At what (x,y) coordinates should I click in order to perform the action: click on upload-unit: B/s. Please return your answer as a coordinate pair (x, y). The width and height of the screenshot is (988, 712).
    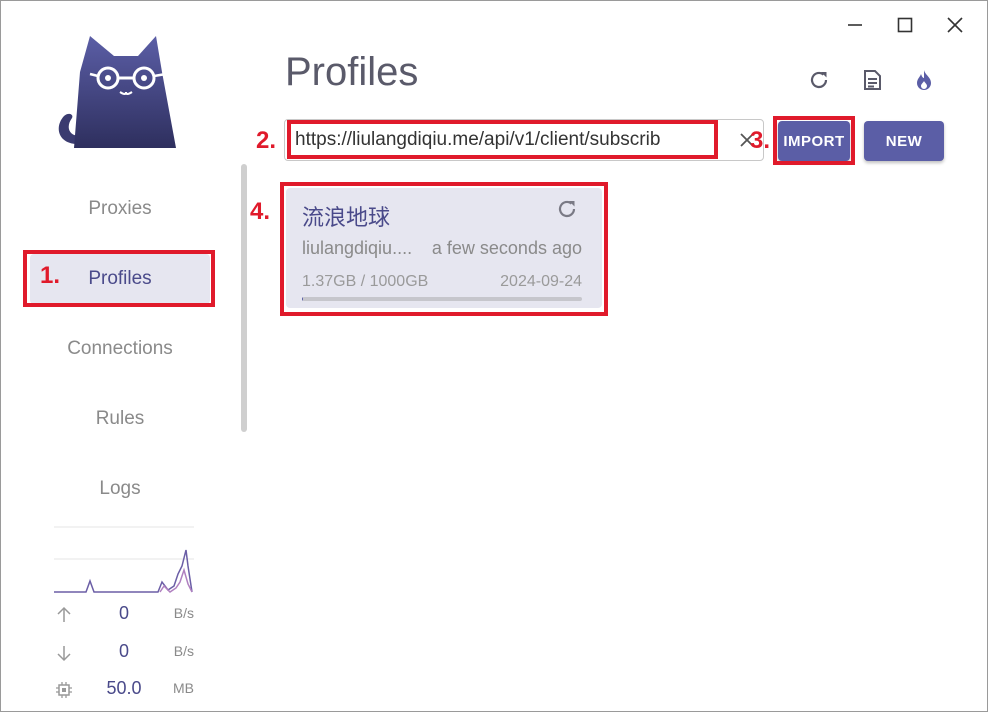
    Looking at the image, I should click on (183, 613).